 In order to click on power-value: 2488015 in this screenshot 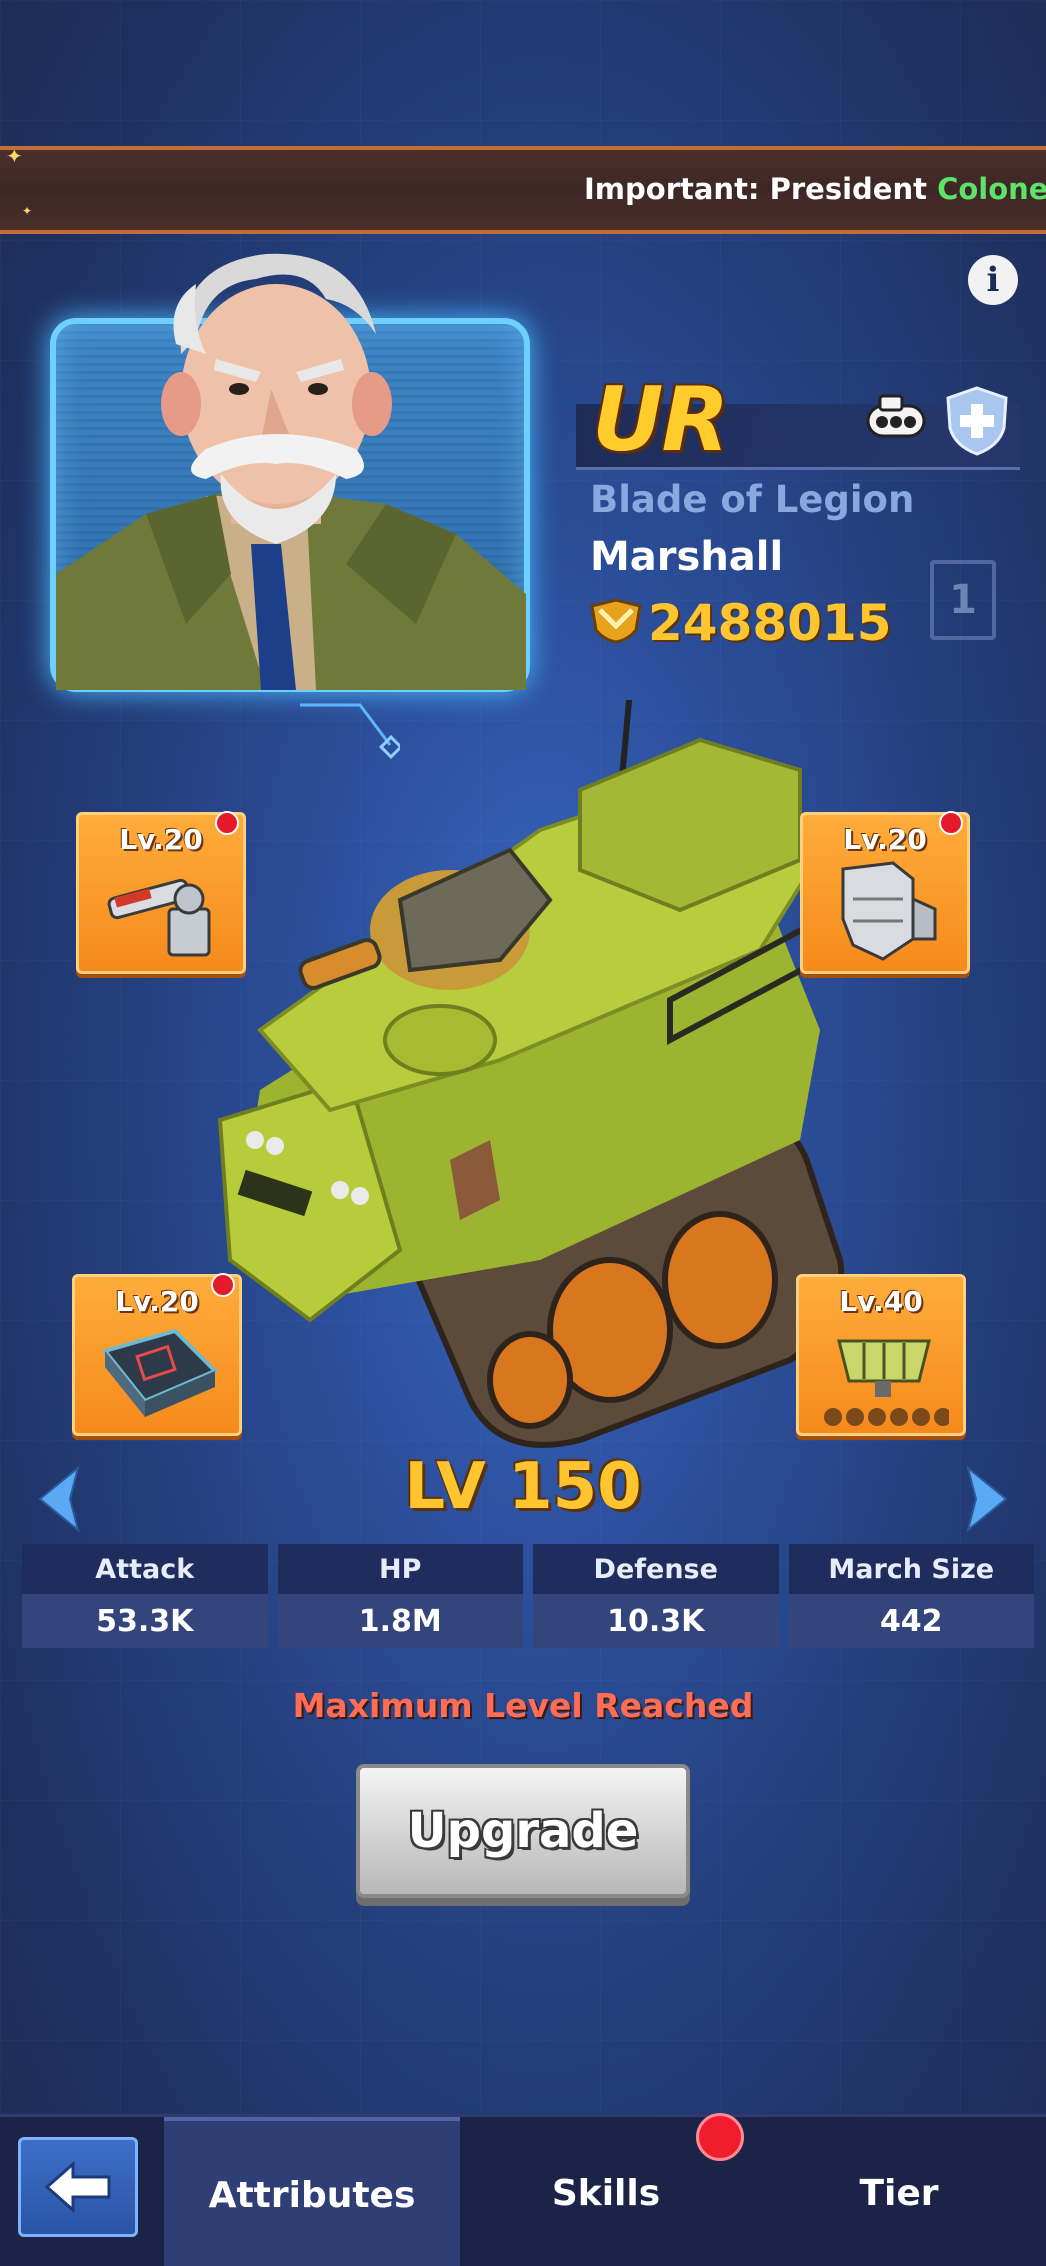, I will do `click(770, 623)`.